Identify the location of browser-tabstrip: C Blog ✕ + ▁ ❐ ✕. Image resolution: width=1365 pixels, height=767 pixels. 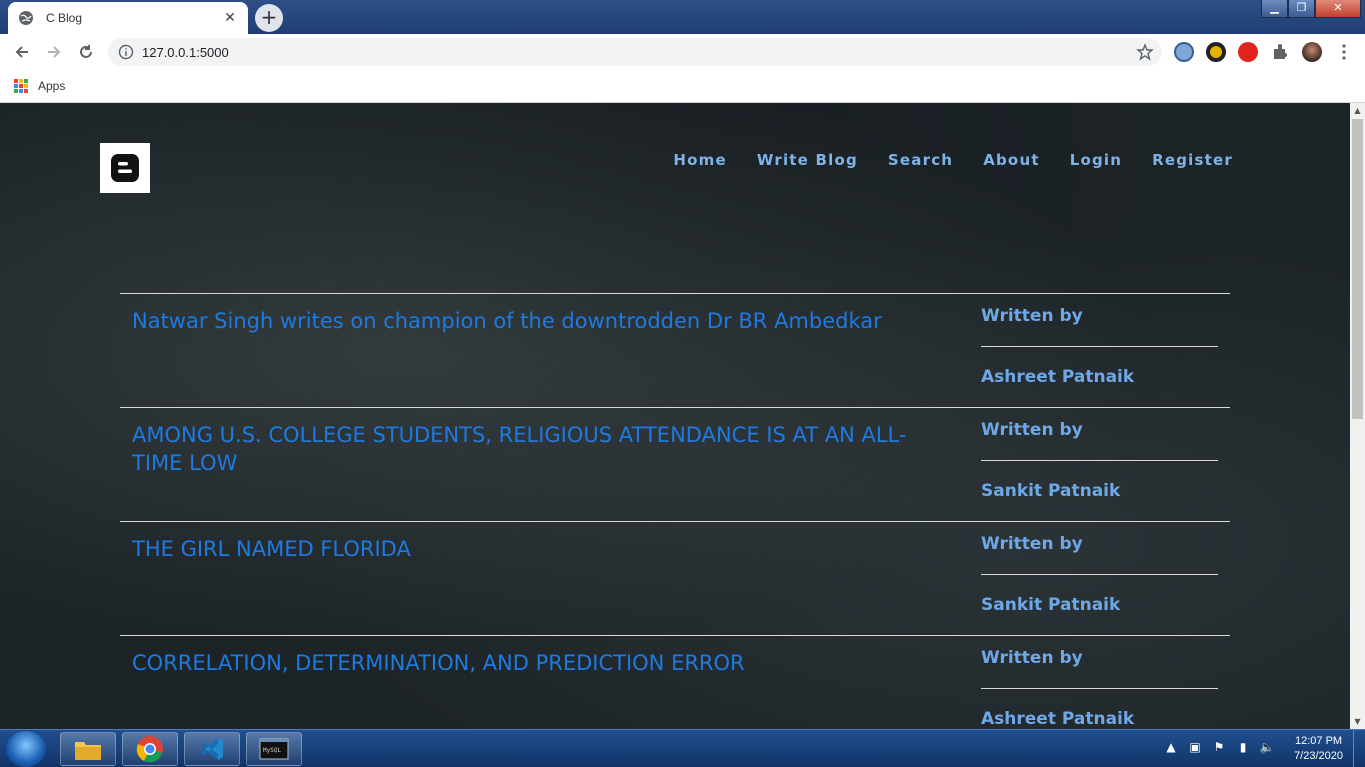
(682, 17).